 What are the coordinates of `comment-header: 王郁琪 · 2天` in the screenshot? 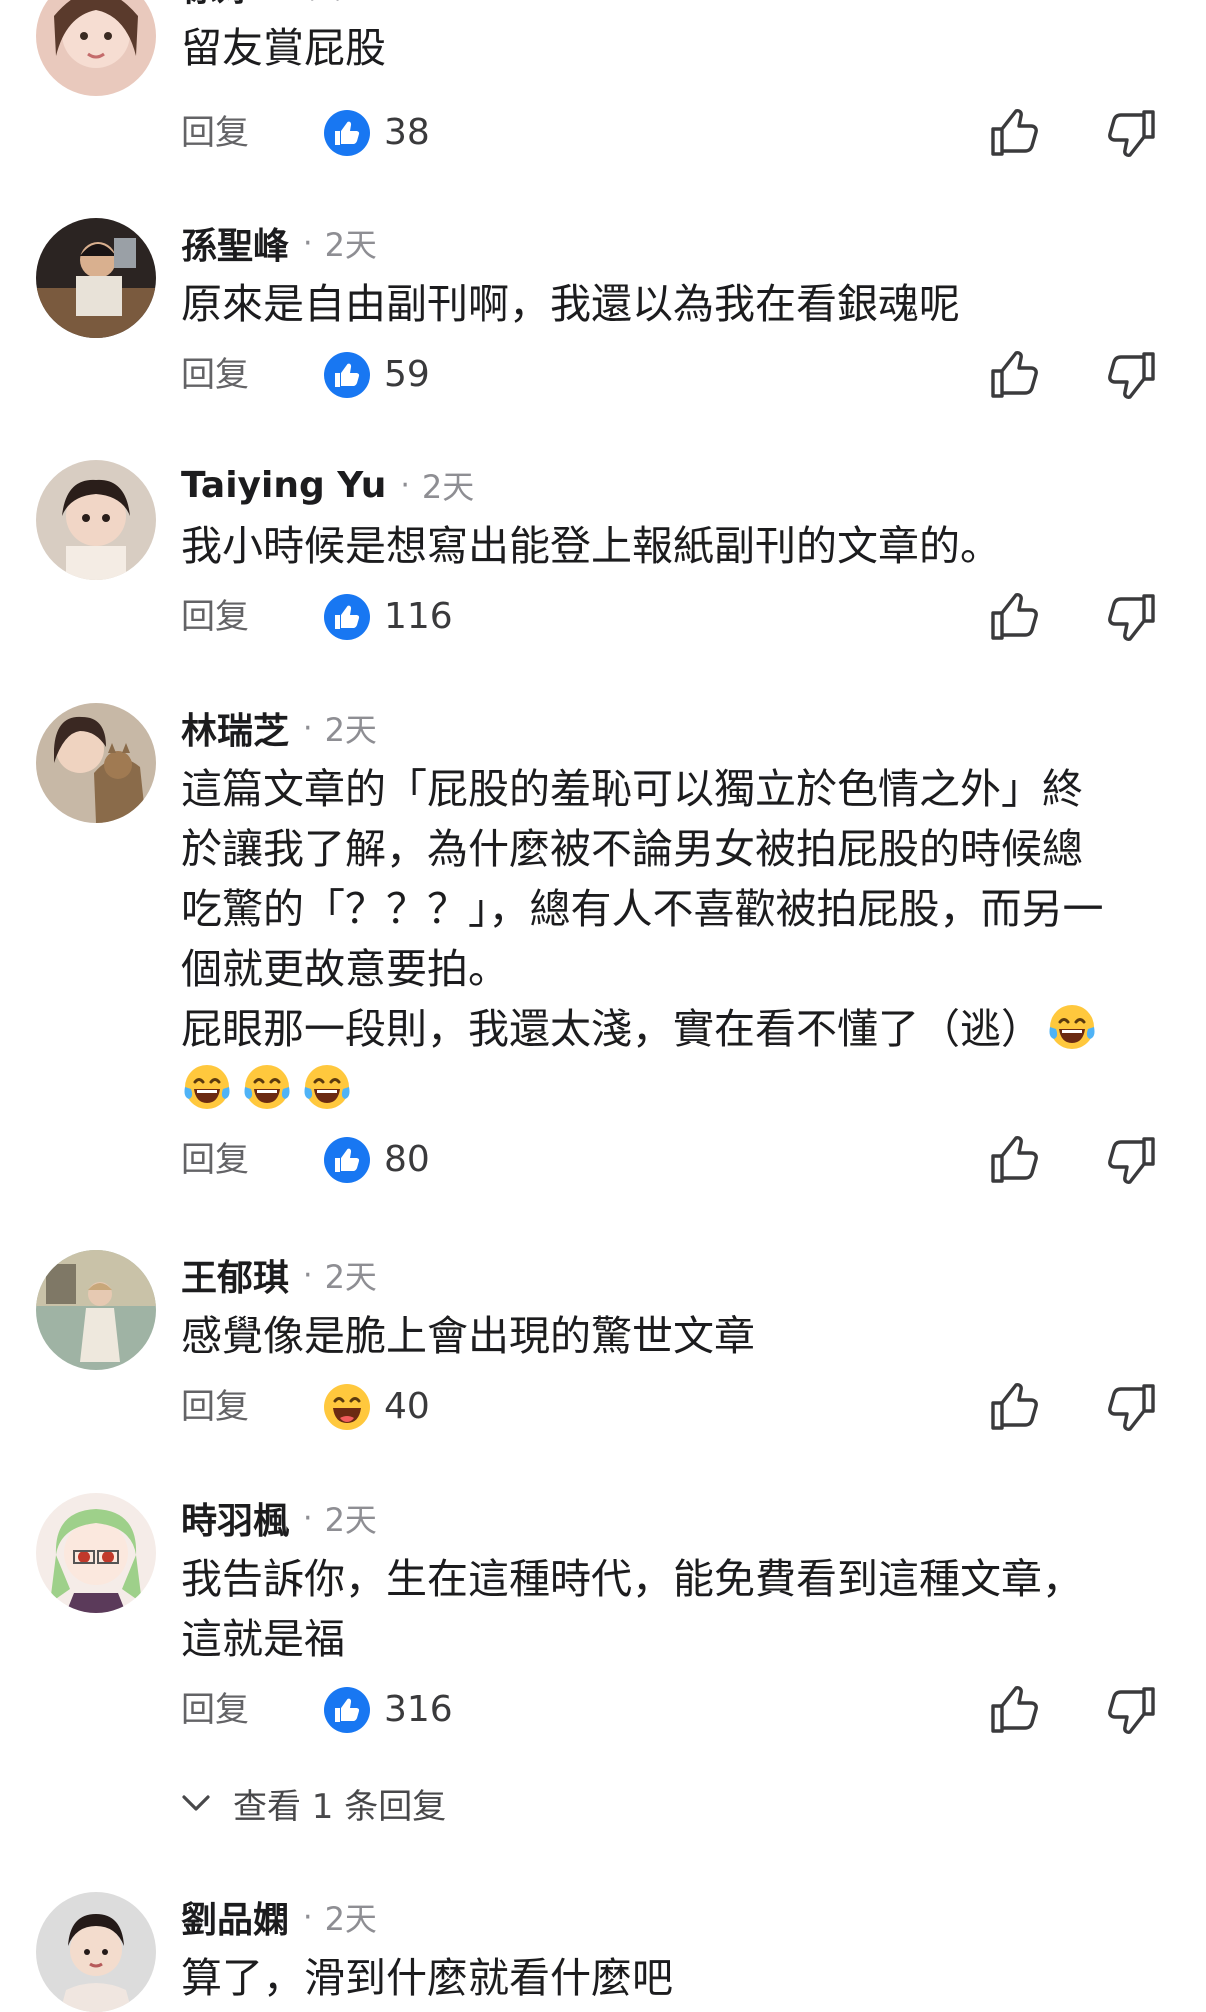 It's located at (279, 1275).